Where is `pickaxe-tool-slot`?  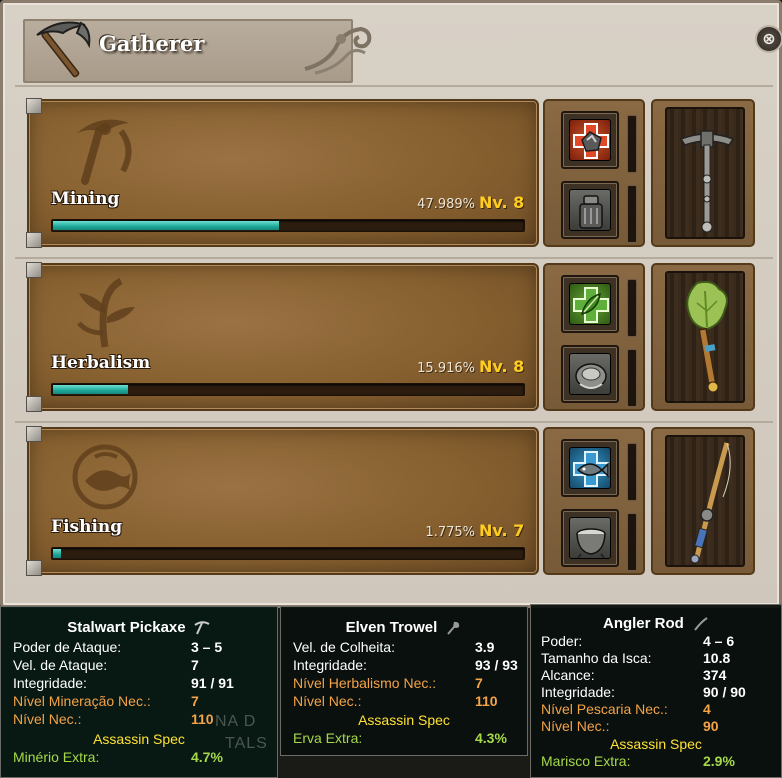 pickaxe-tool-slot is located at coordinates (705, 173).